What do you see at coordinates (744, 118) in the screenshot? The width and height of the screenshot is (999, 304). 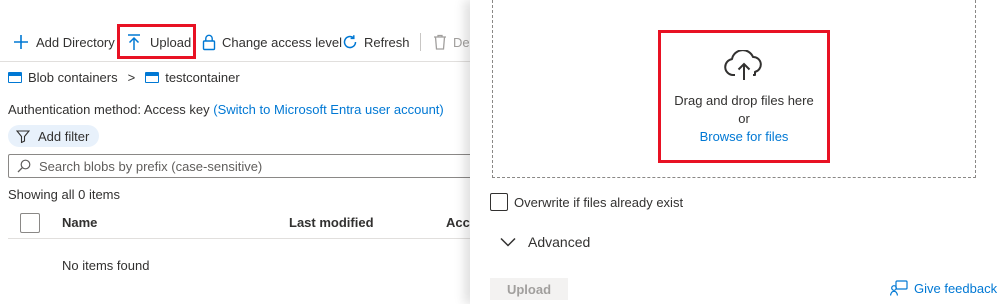 I see `or-text: or` at bounding box center [744, 118].